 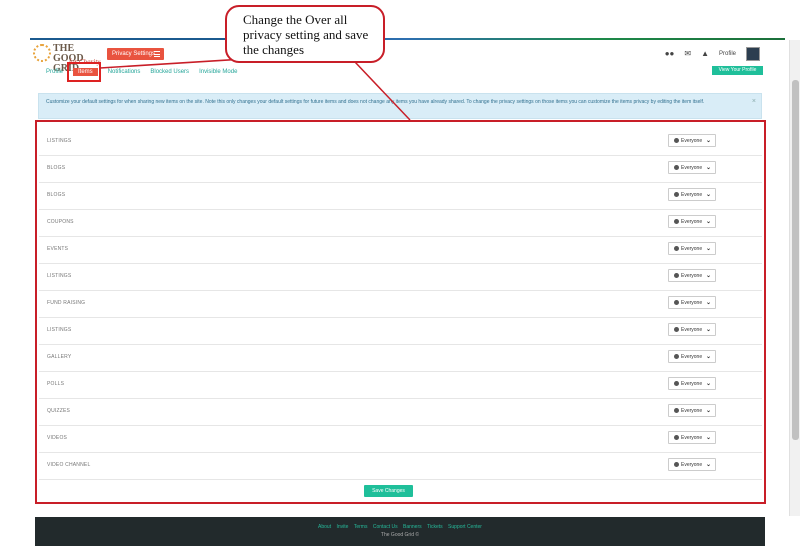 What do you see at coordinates (255, 89) in the screenshot?
I see `callout-pointers` at bounding box center [255, 89].